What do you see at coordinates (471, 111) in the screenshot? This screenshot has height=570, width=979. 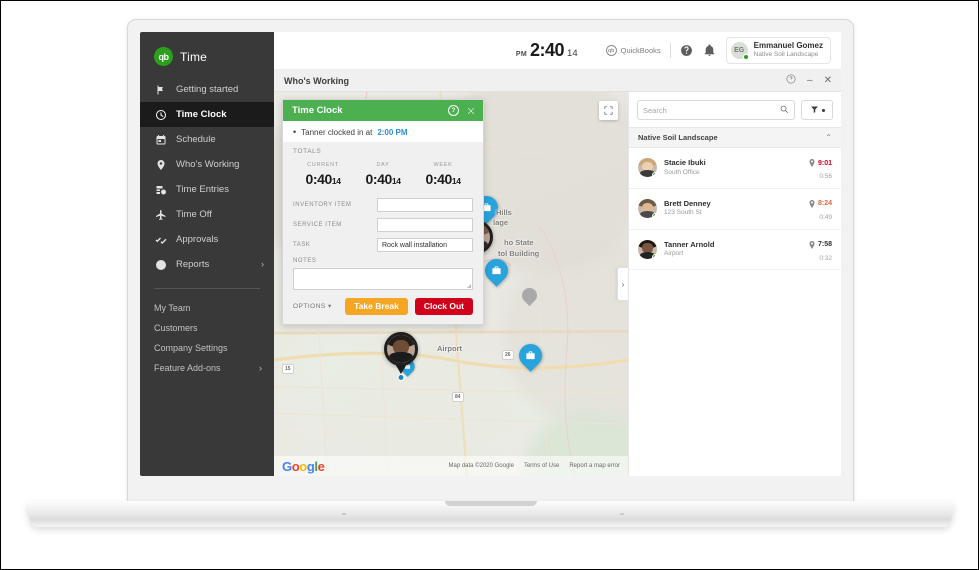 I see `close-icon` at bounding box center [471, 111].